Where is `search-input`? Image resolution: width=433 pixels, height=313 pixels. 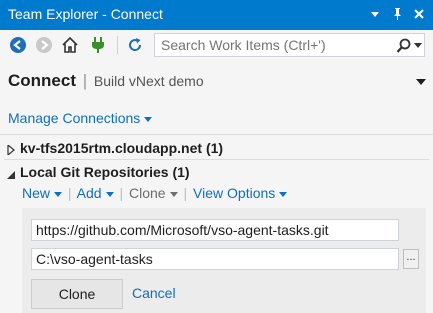 search-input is located at coordinates (276, 45).